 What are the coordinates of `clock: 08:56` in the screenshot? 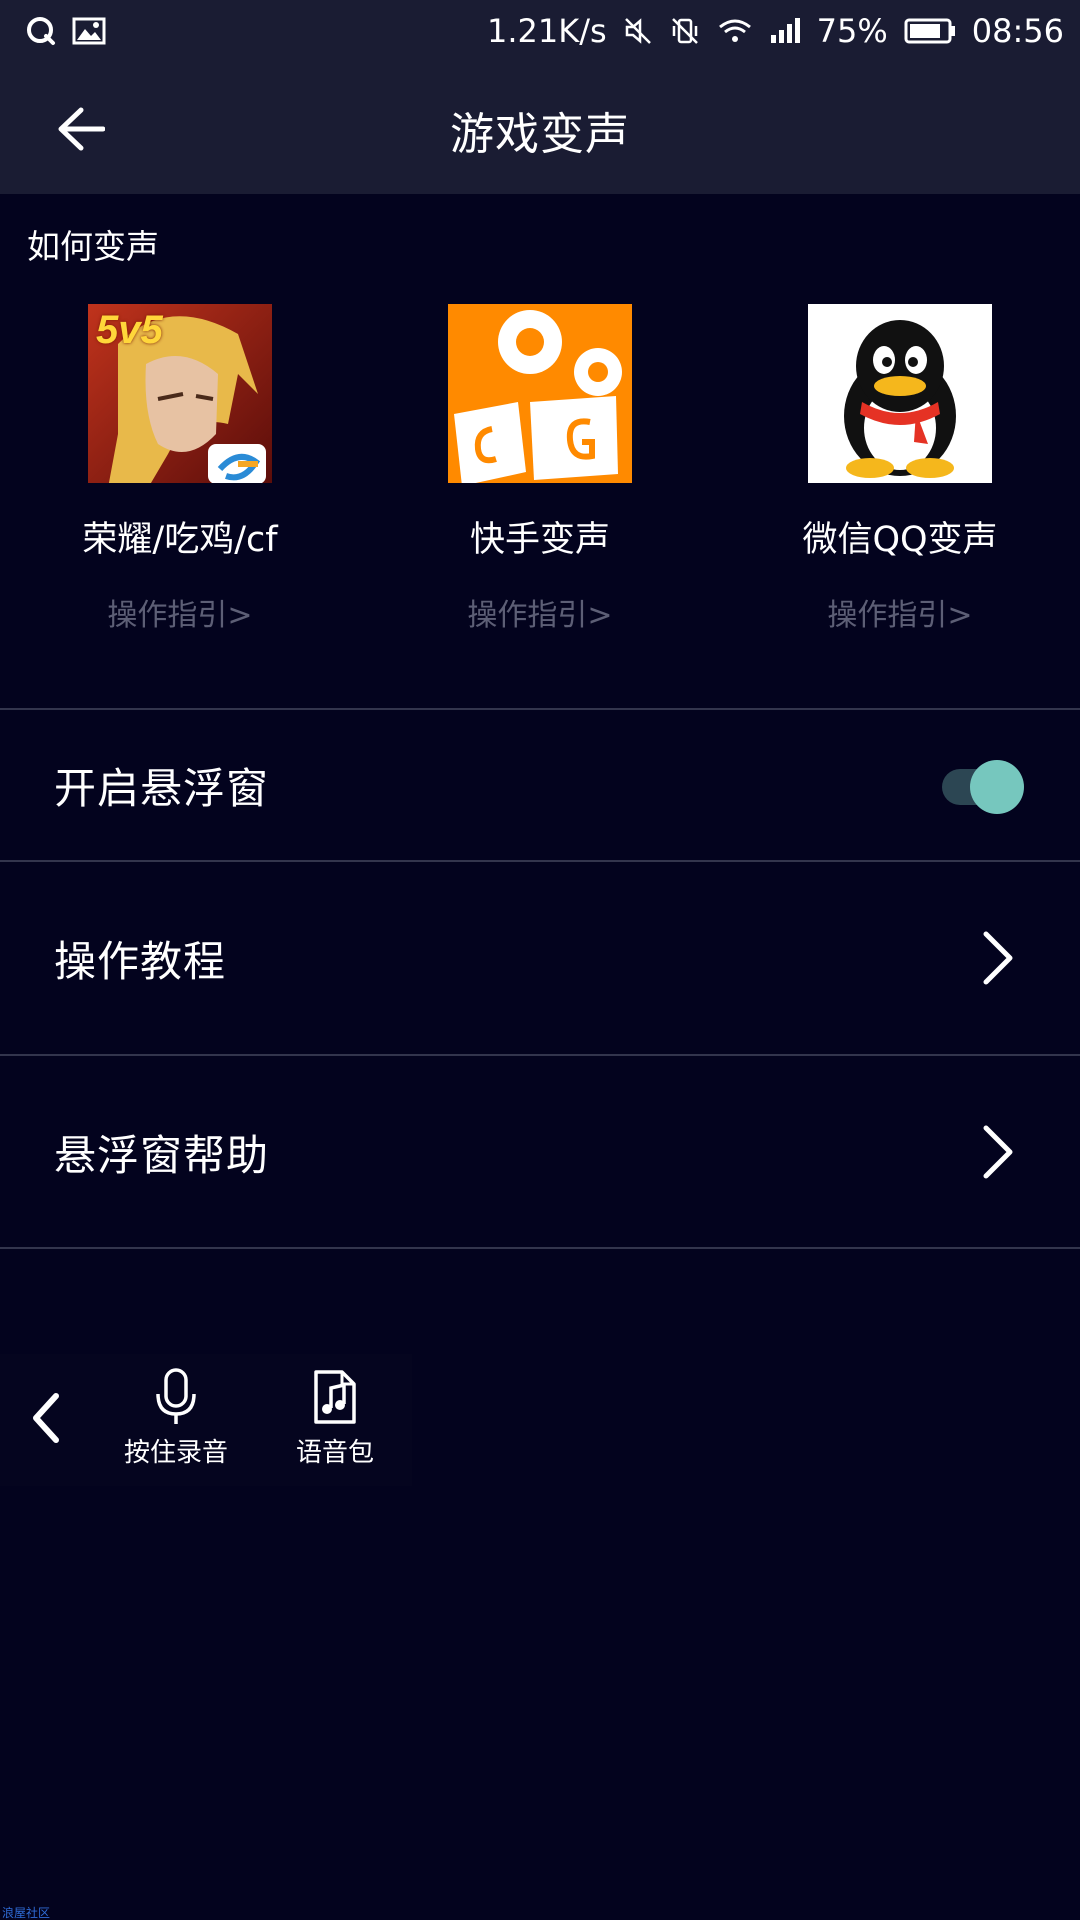 It's located at (1017, 31).